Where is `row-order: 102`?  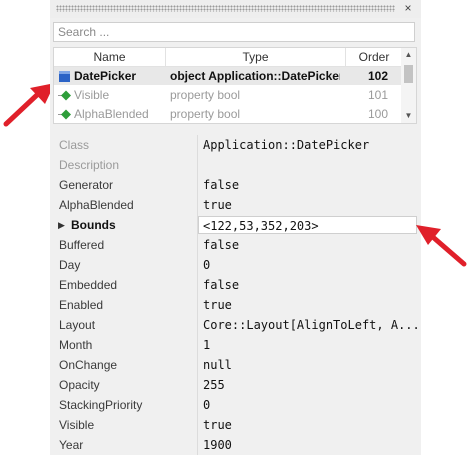
row-order: 102 is located at coordinates (377, 76).